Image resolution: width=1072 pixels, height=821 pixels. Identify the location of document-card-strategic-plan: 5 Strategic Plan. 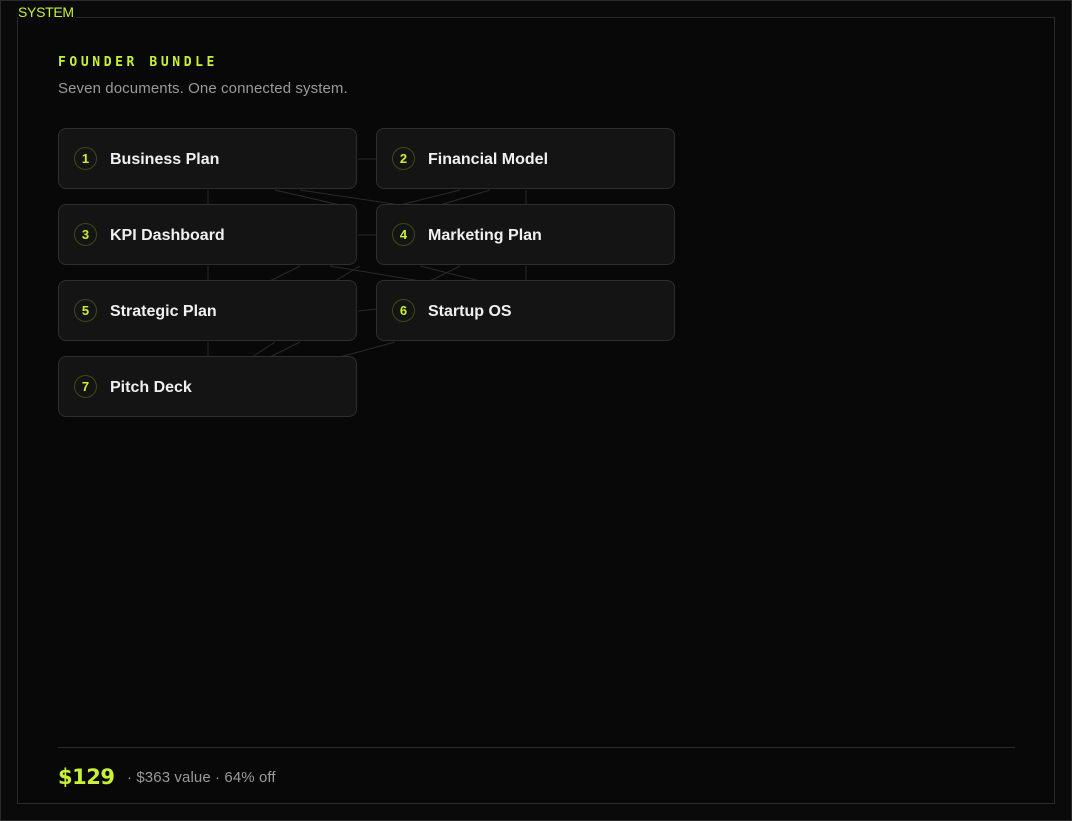
(207, 310).